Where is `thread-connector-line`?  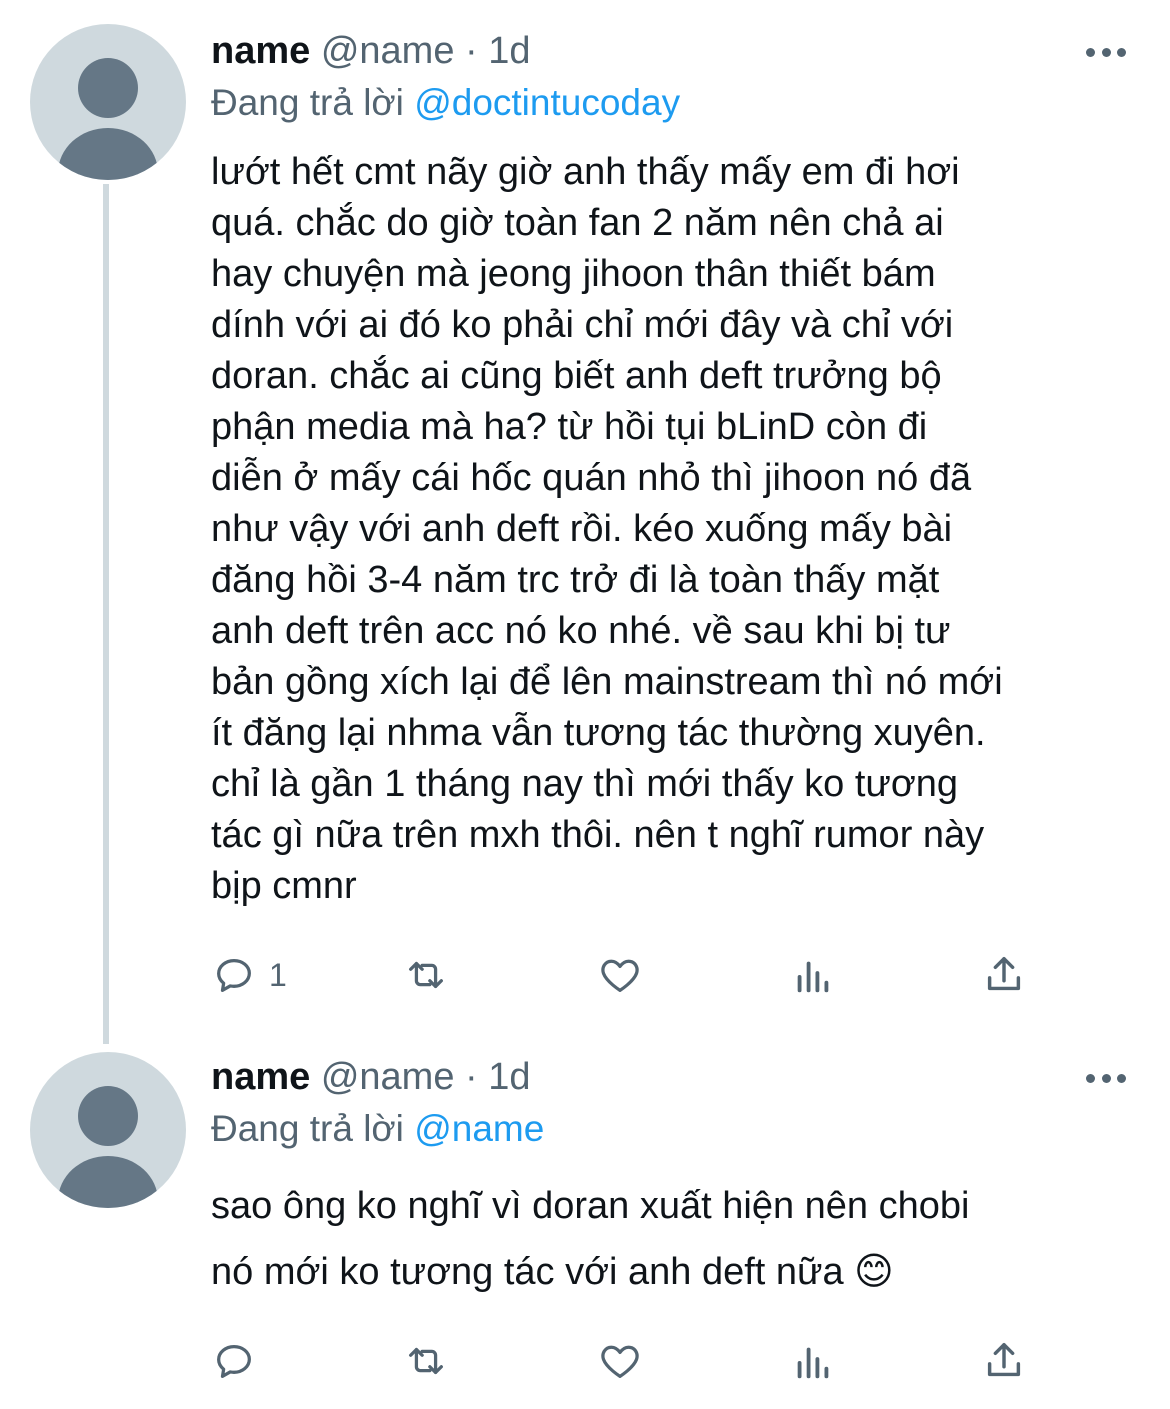 thread-connector-line is located at coordinates (106, 614).